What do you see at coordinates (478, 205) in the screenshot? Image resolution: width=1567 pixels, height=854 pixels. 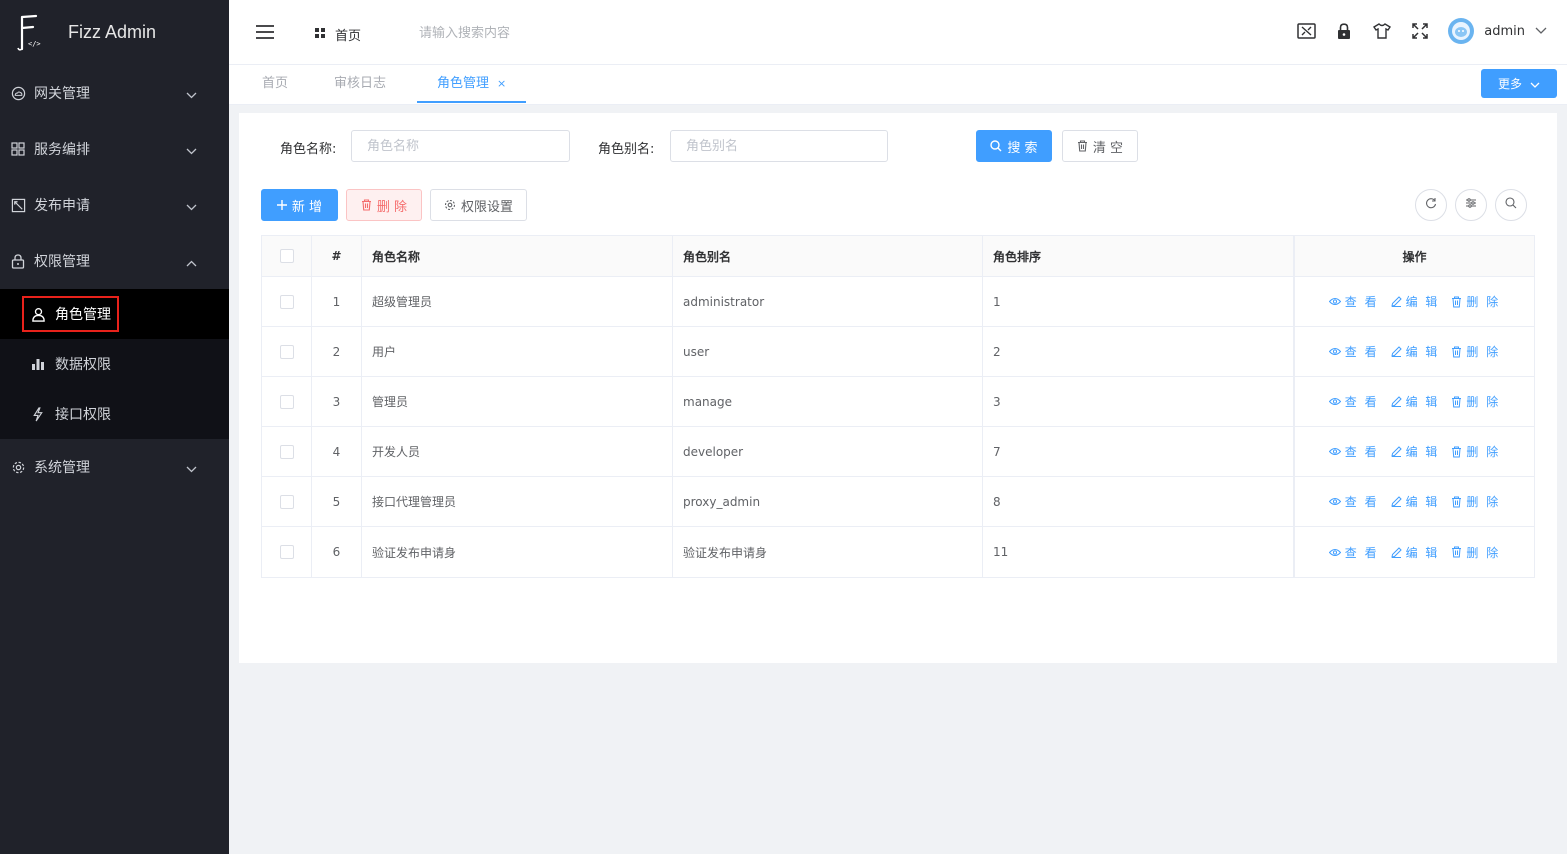 I see `permission-settings-button: 权限设置` at bounding box center [478, 205].